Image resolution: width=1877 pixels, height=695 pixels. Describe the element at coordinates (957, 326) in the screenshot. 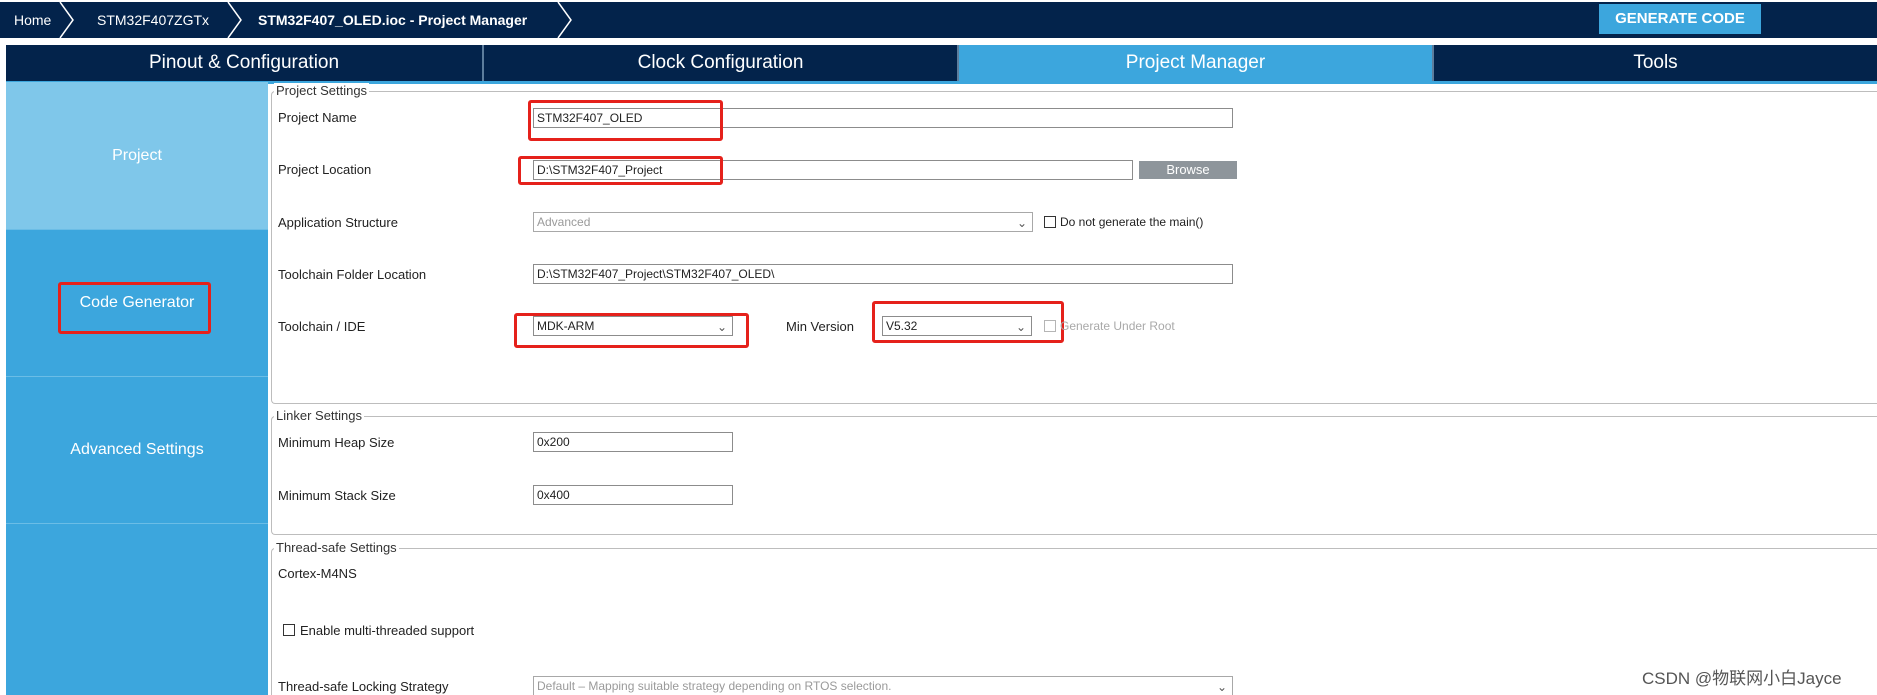

I see `min-version-select: V5.32 ⌄` at that location.